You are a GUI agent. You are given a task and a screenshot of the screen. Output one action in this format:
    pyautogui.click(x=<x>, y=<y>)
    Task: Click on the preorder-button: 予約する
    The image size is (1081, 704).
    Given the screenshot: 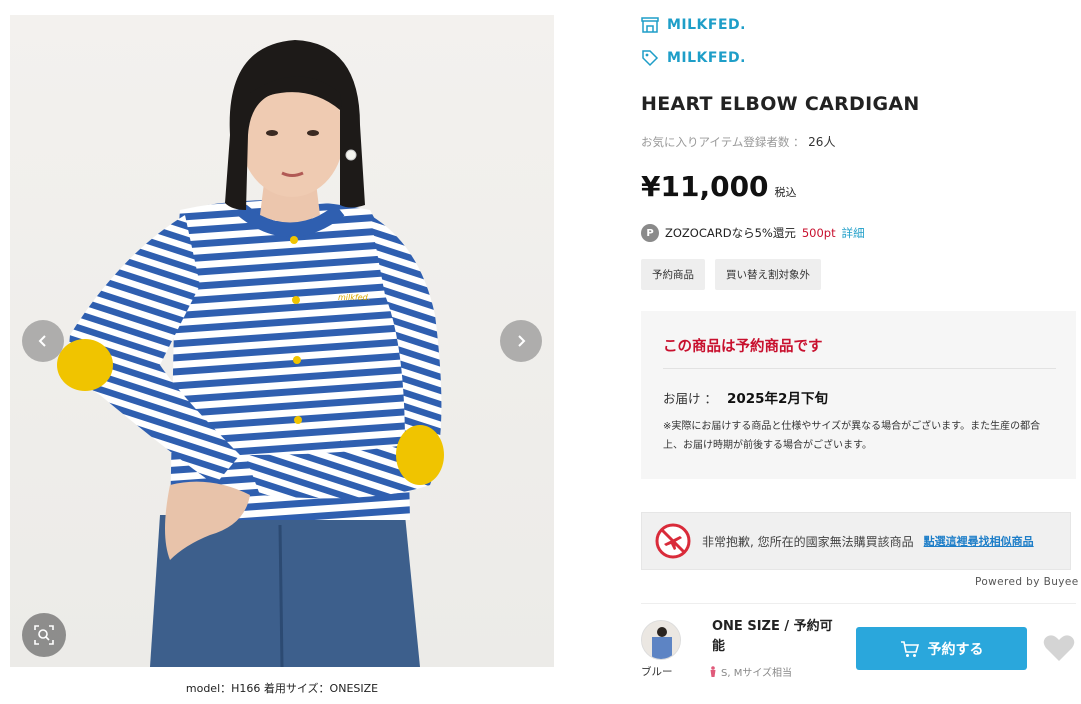 What is the action you would take?
    pyautogui.click(x=941, y=648)
    